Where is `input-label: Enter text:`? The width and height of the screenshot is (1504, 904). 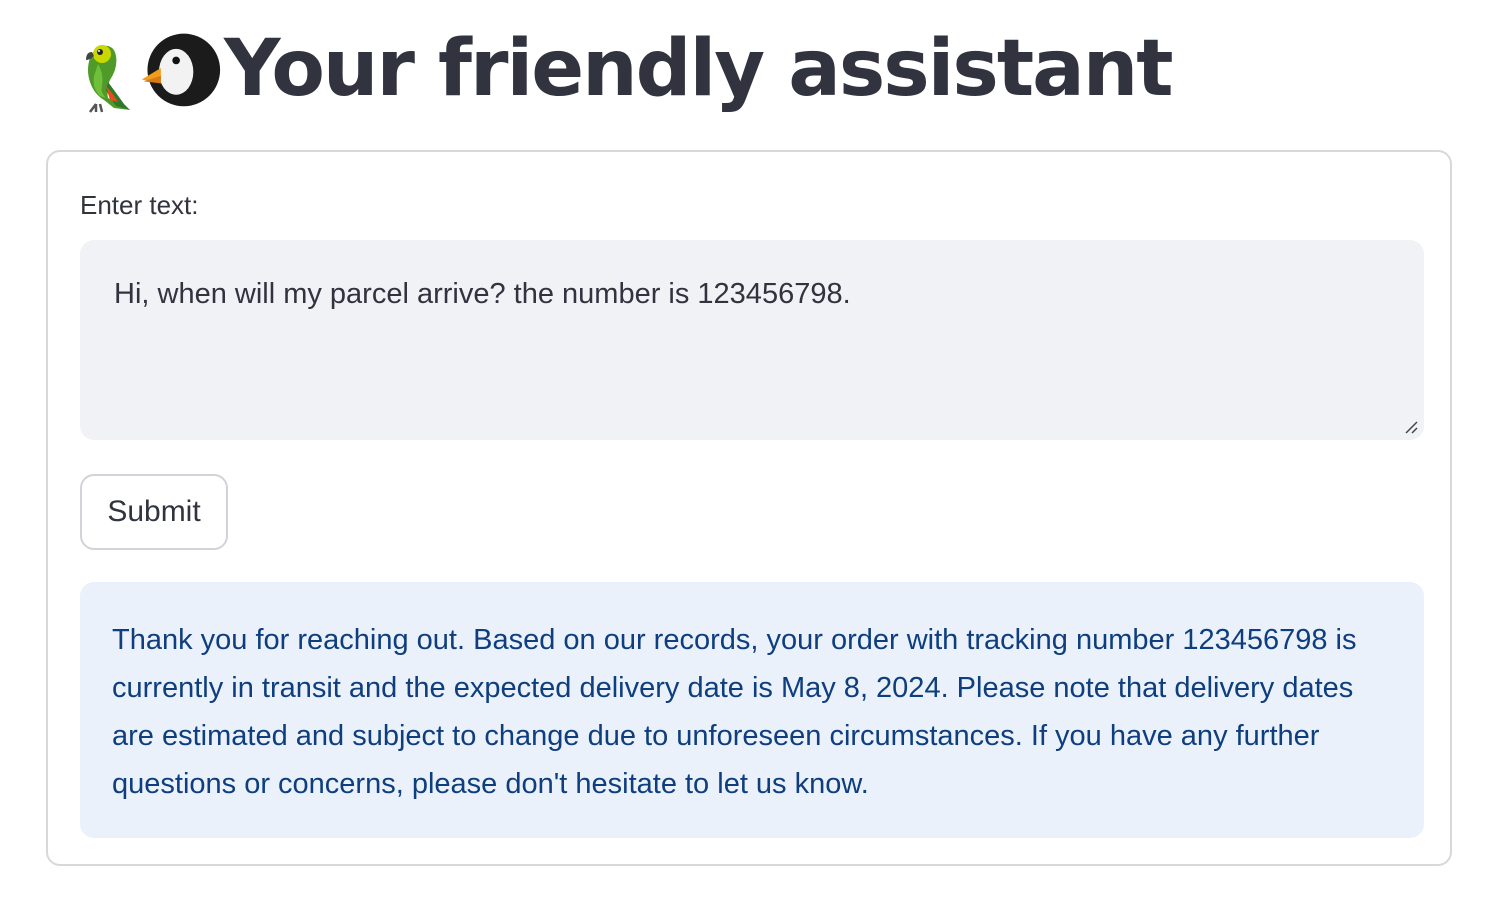
input-label: Enter text: is located at coordinates (139, 205).